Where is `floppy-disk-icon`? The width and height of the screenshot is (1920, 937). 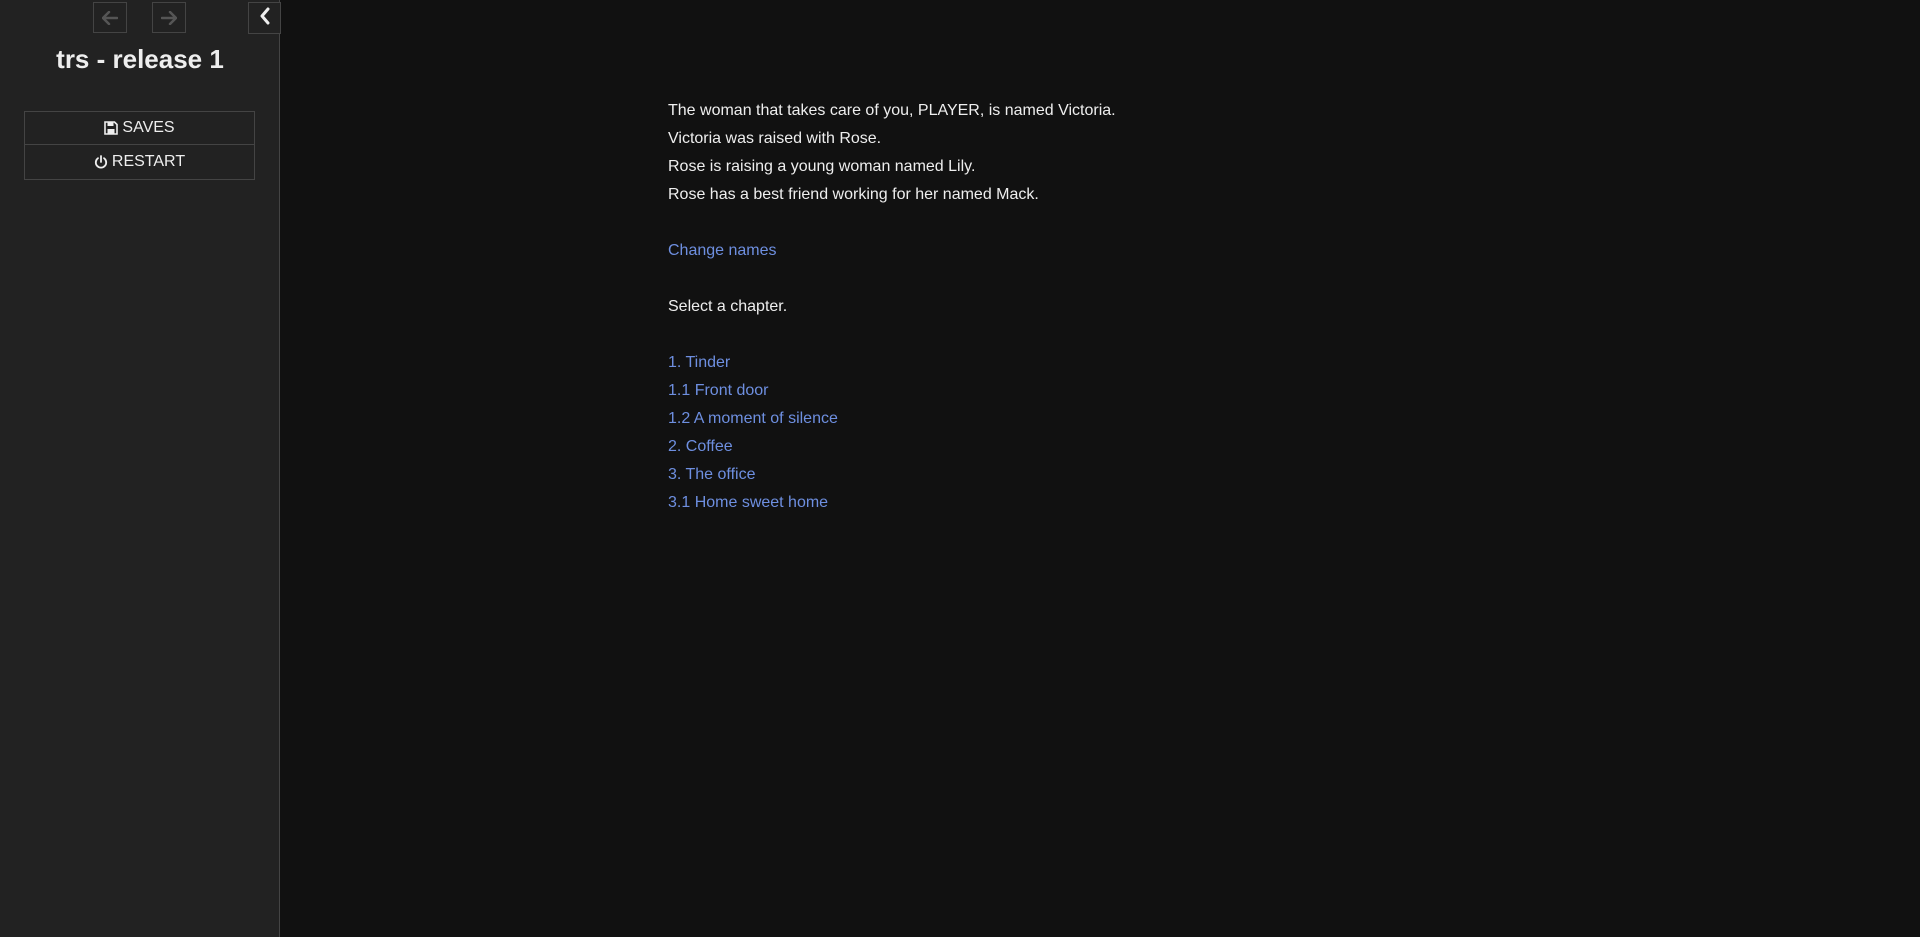 floppy-disk-icon is located at coordinates (111, 128).